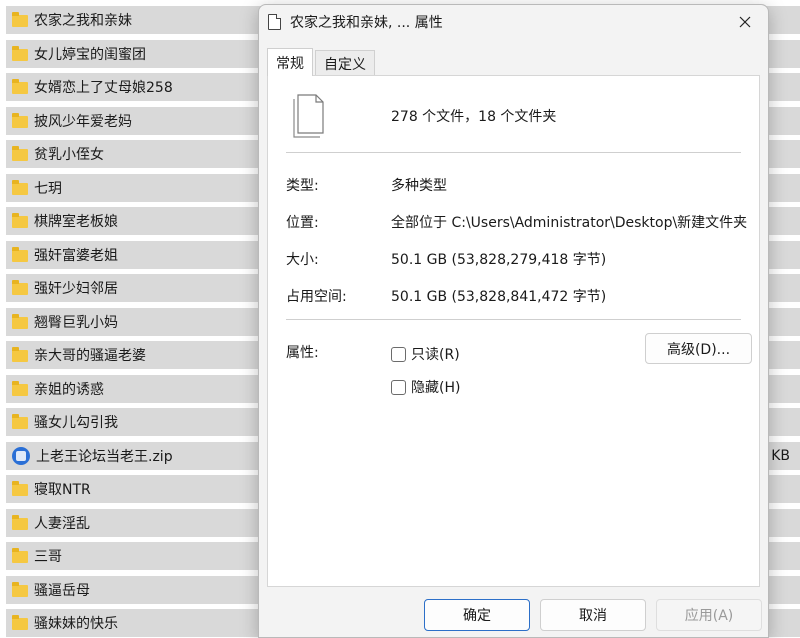 The height and width of the screenshot is (638, 800). What do you see at coordinates (302, 223) in the screenshot?
I see `location-label: 位置:` at bounding box center [302, 223].